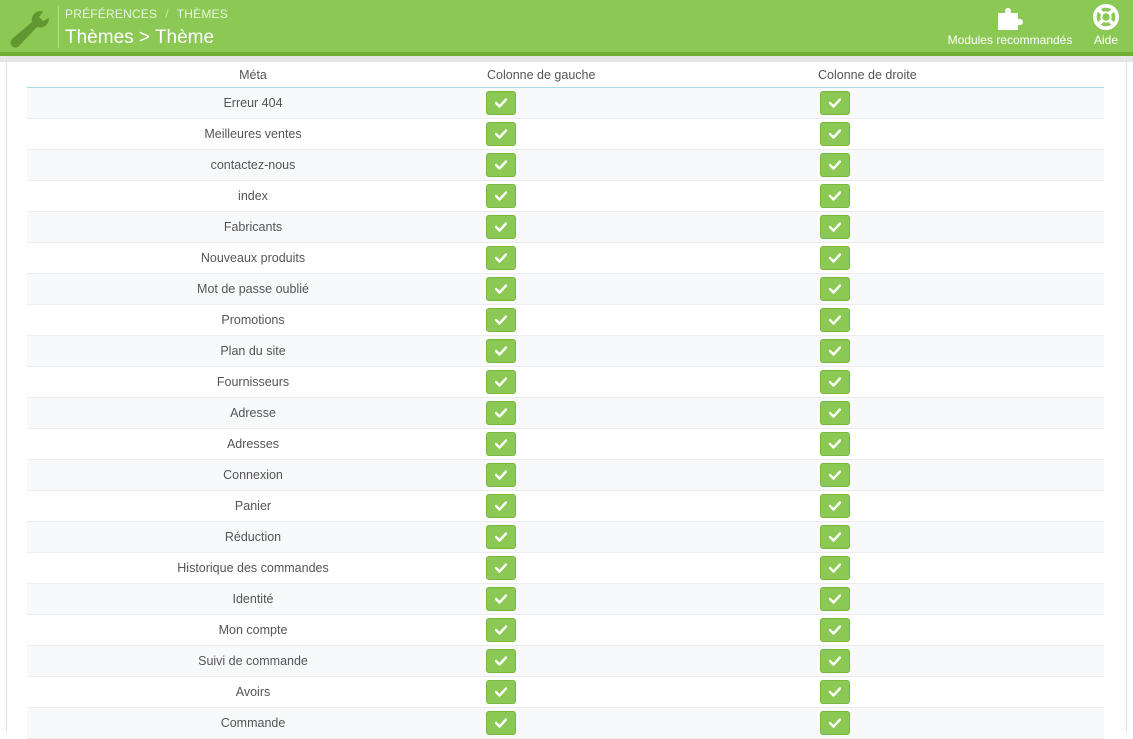 The image size is (1133, 739). What do you see at coordinates (202, 14) in the screenshot?
I see `breadcrumb-item-themes: THÈMES` at bounding box center [202, 14].